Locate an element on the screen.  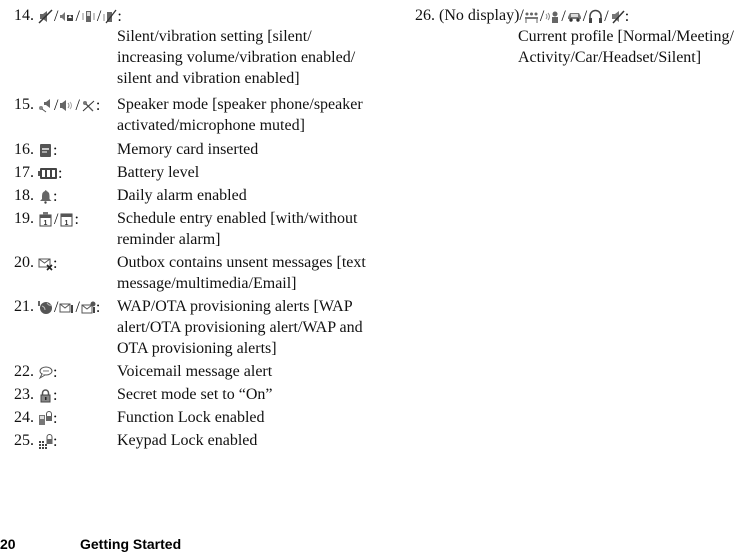
list-item-25: 25. : Keypad Lock enabled is located at coordinates (190, 440).